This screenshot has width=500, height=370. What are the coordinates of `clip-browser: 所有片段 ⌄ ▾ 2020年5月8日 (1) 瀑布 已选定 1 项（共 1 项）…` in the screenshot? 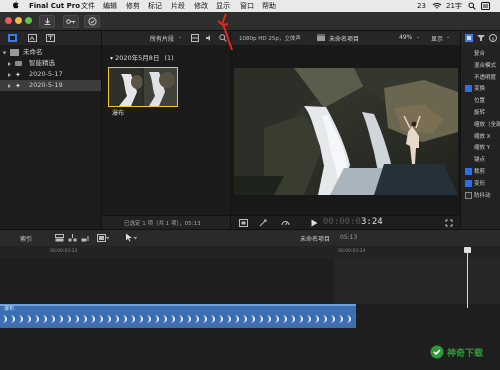 It's located at (166, 130).